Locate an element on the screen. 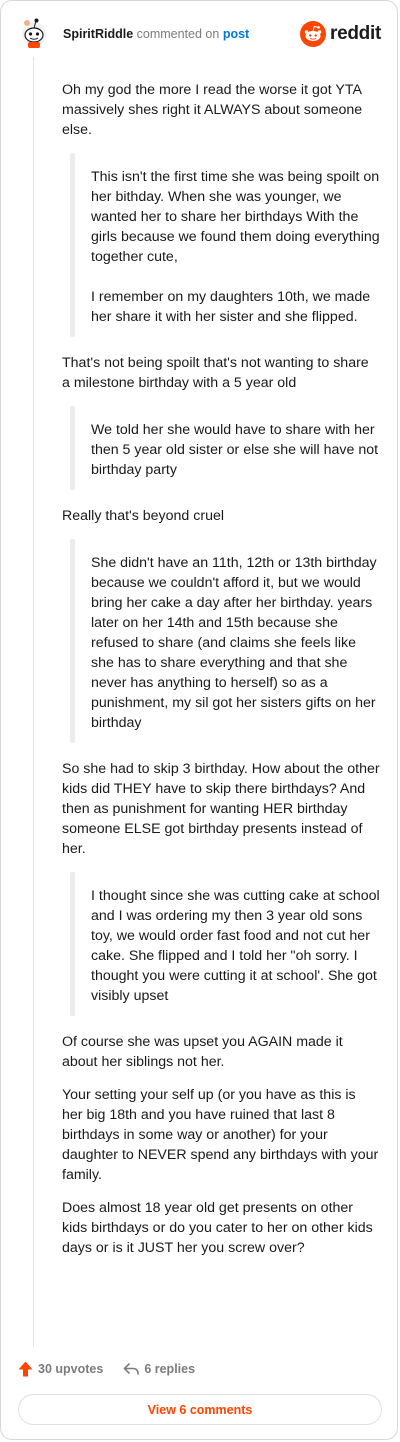 The image size is (400, 1442). comment-paragraph: Really that's beyond cruel is located at coordinates (143, 516).